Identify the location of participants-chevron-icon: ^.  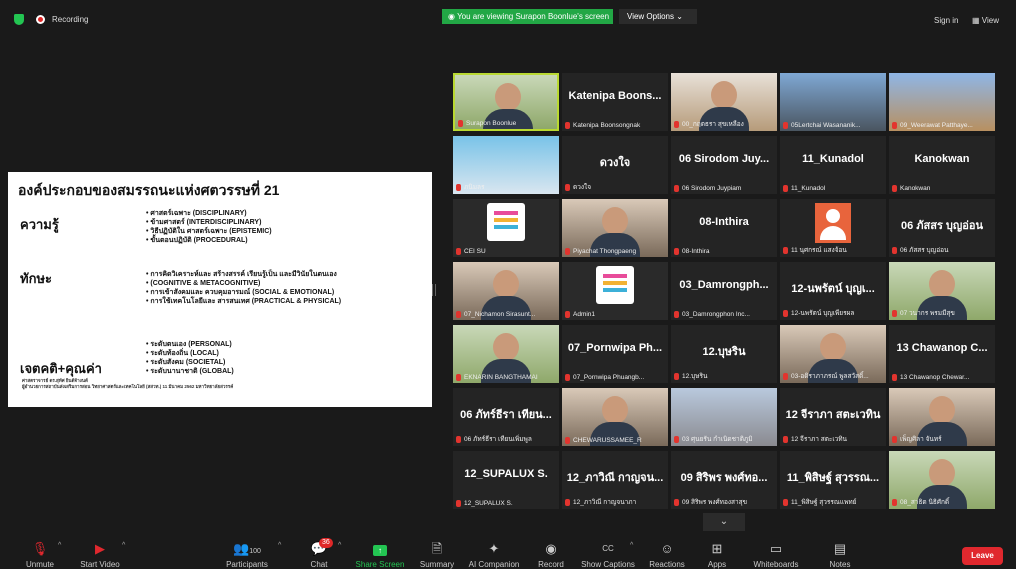
(279, 545).